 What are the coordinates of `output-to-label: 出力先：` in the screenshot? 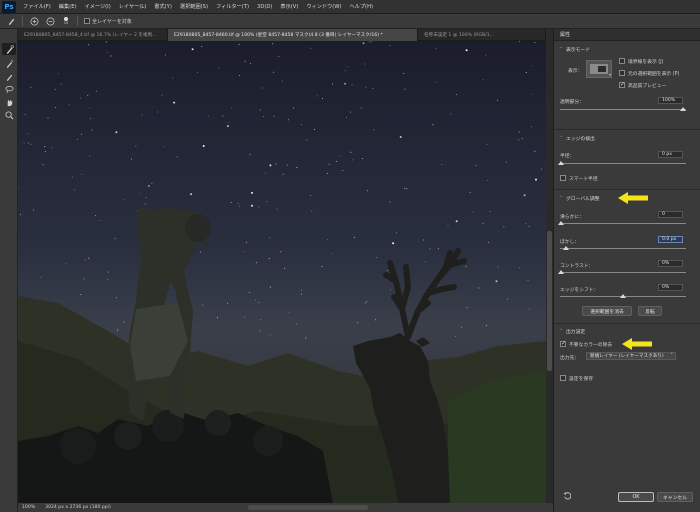 It's located at (570, 358).